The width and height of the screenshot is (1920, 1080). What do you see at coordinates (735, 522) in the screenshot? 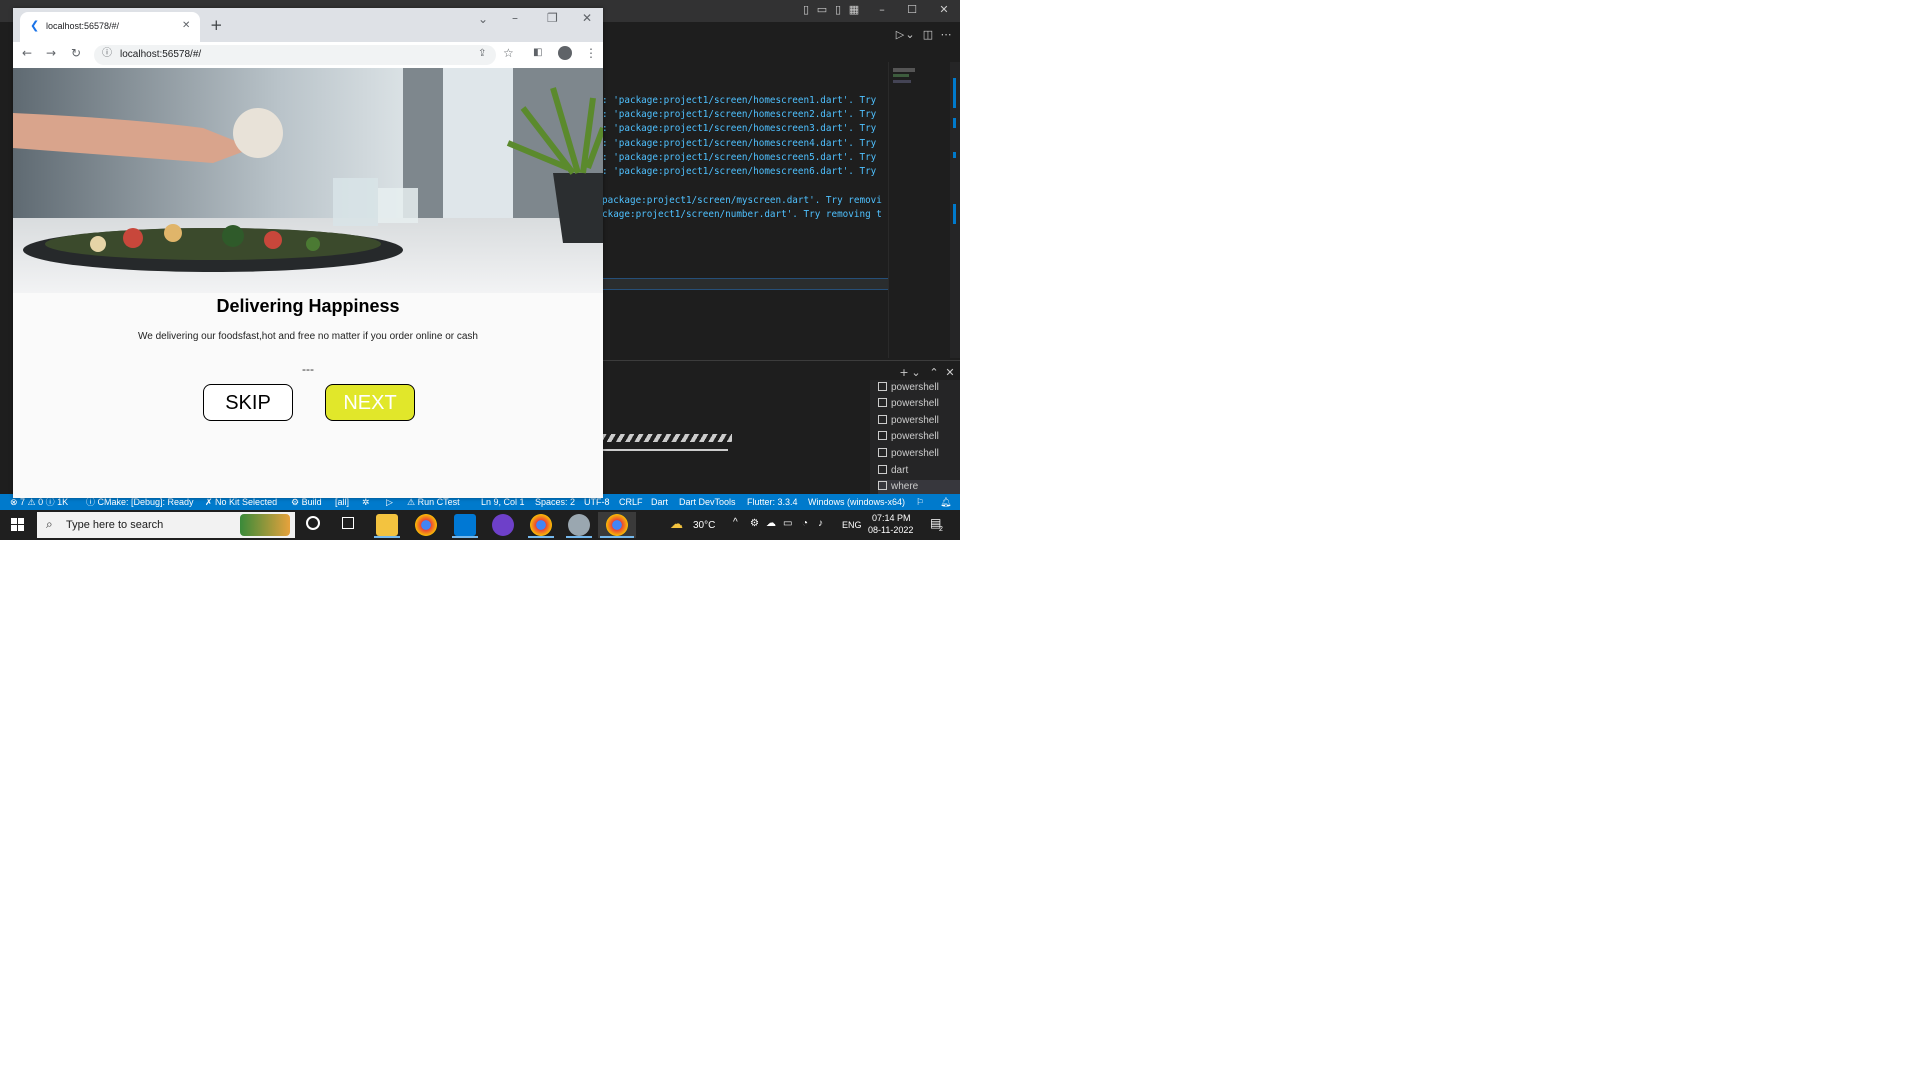
I see `tray-chevron-icon: ^` at bounding box center [735, 522].